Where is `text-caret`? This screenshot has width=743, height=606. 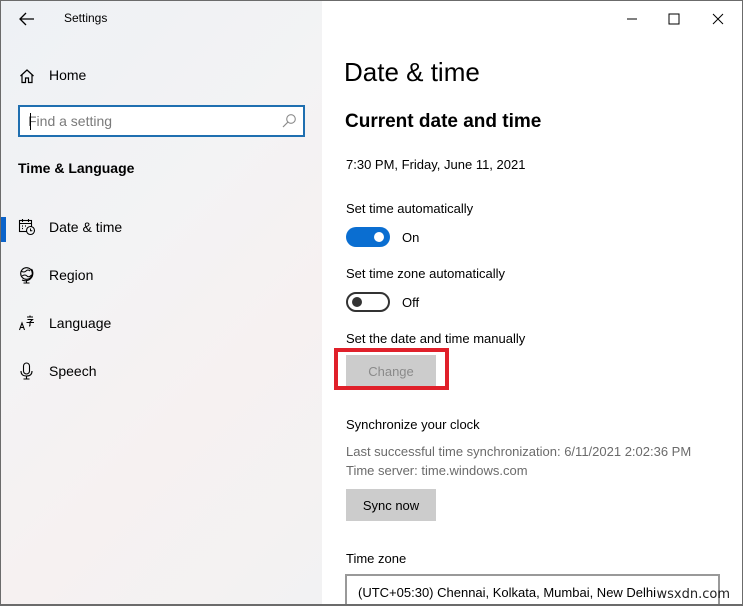
text-caret is located at coordinates (30, 121).